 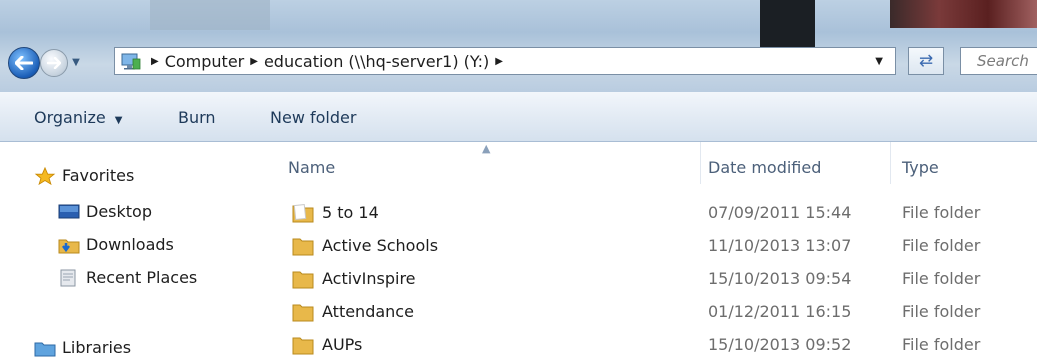 I want to click on search-input: Search, so click(x=998, y=61).